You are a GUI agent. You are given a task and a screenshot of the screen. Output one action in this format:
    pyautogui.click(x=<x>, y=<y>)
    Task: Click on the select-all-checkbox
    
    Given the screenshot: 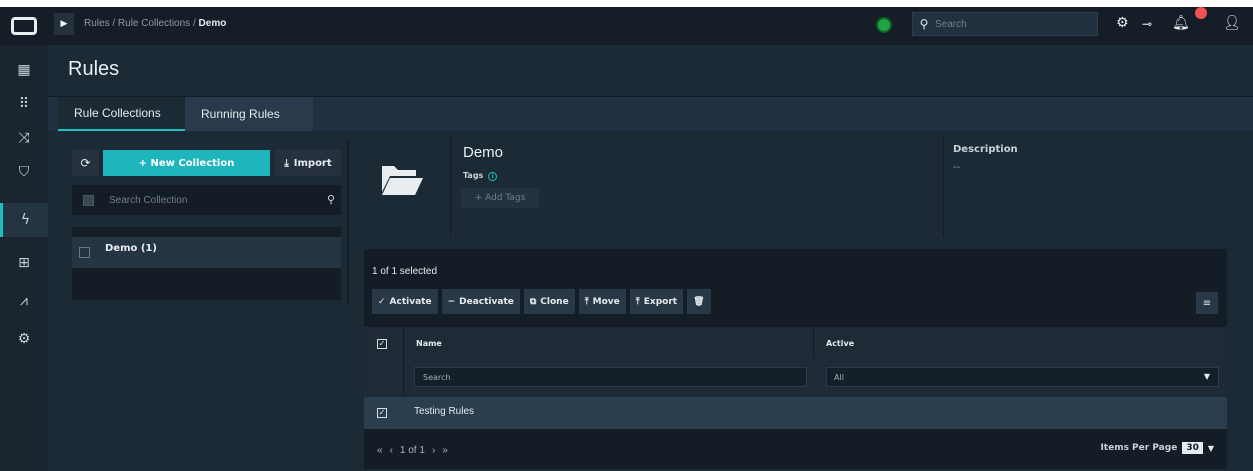 What is the action you would take?
    pyautogui.click(x=88, y=200)
    